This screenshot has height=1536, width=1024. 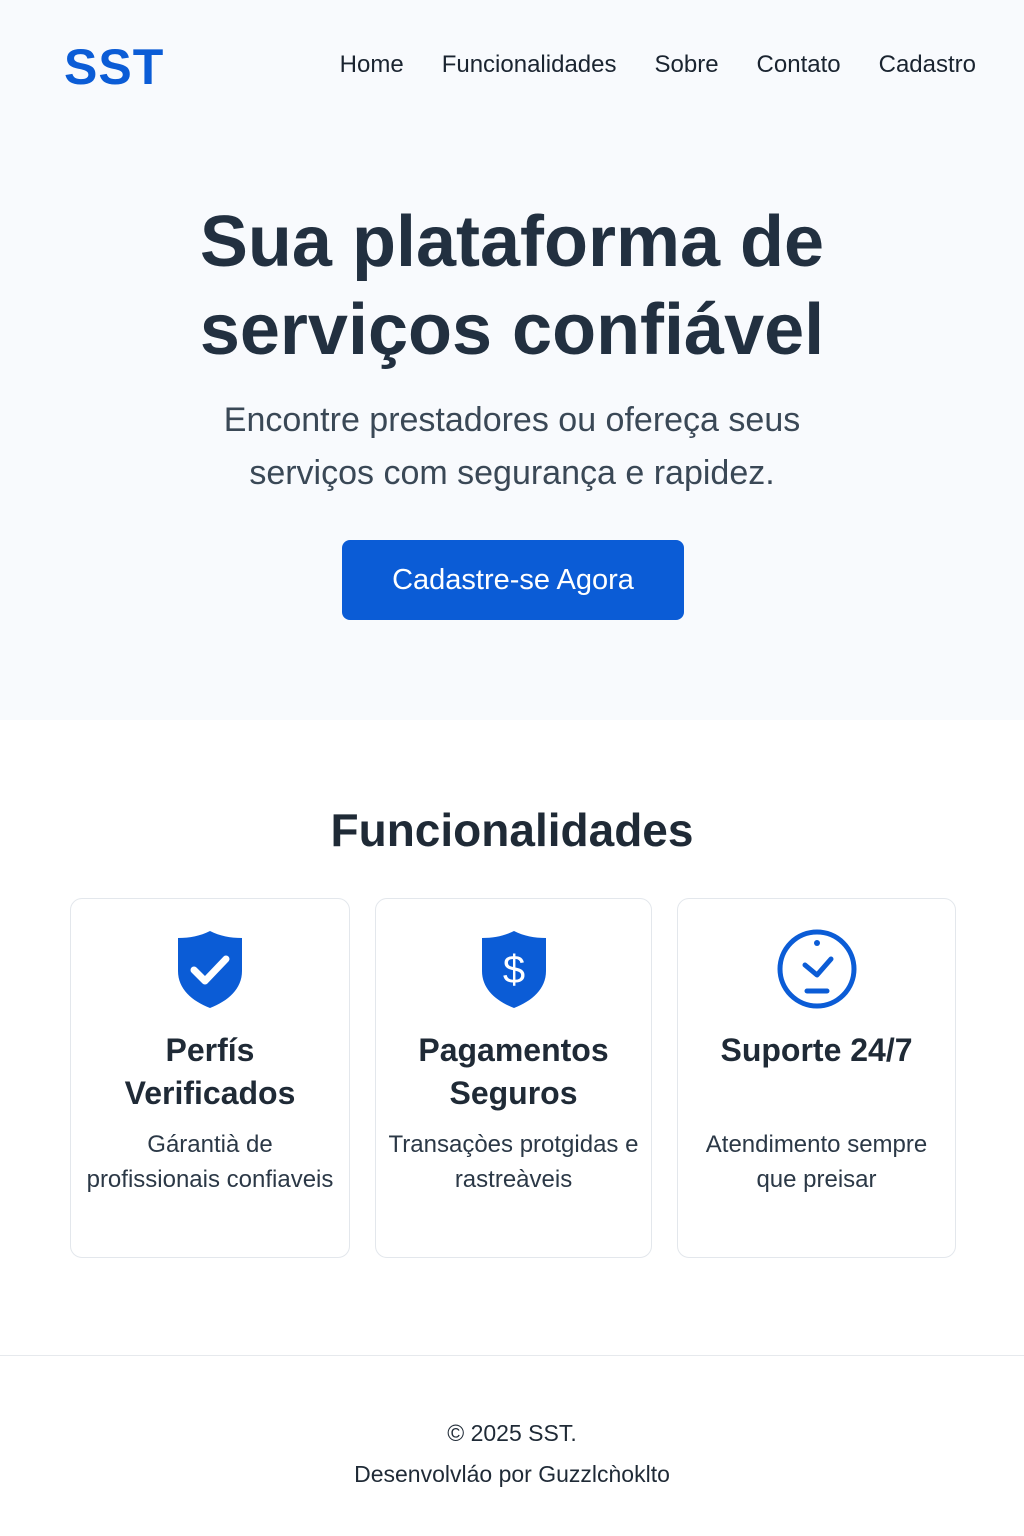 I want to click on nav-funcionalidades: Funcionalidades, so click(x=529, y=65).